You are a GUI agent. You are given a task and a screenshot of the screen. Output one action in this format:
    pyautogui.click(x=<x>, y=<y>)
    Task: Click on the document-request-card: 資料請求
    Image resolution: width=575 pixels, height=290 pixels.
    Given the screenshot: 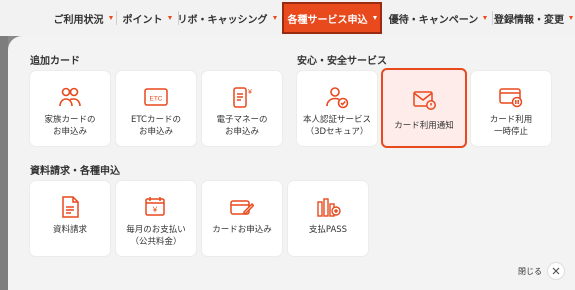 What is the action you would take?
    pyautogui.click(x=70, y=218)
    